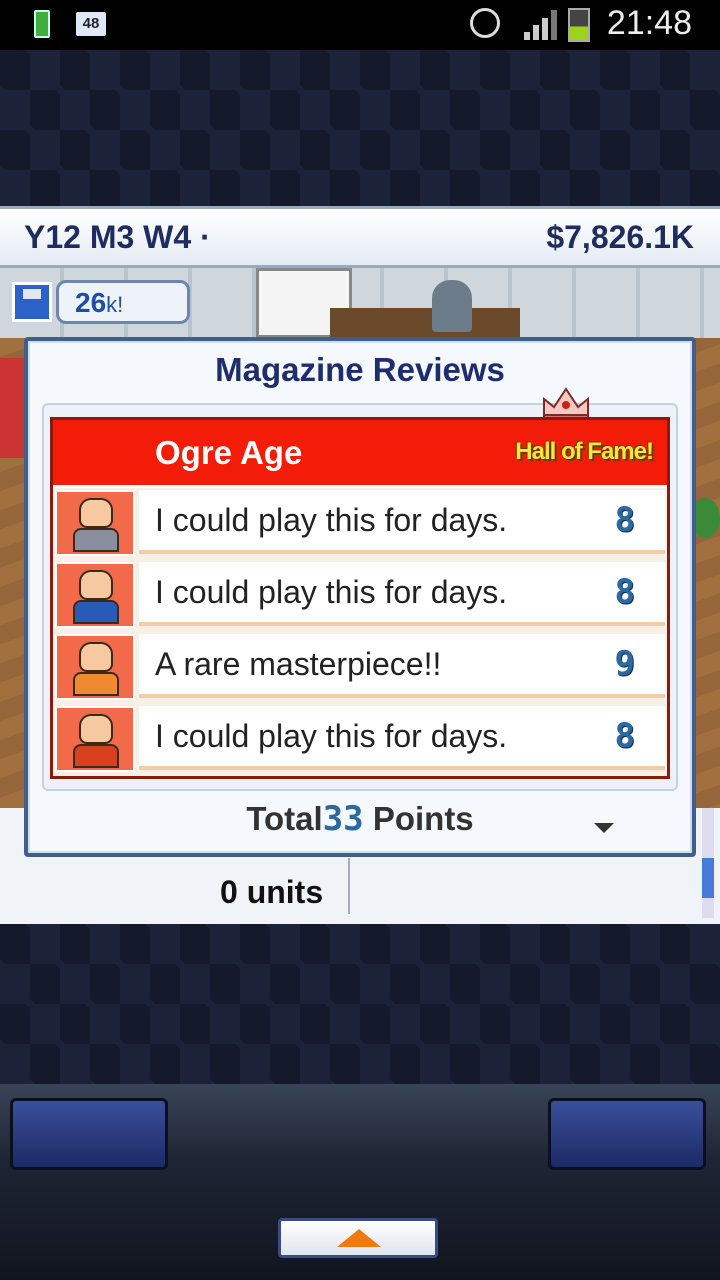 Image resolution: width=720 pixels, height=1280 pixels. I want to click on info-bar: Y12 M3 W4 · $7,826.1K, so click(360, 237).